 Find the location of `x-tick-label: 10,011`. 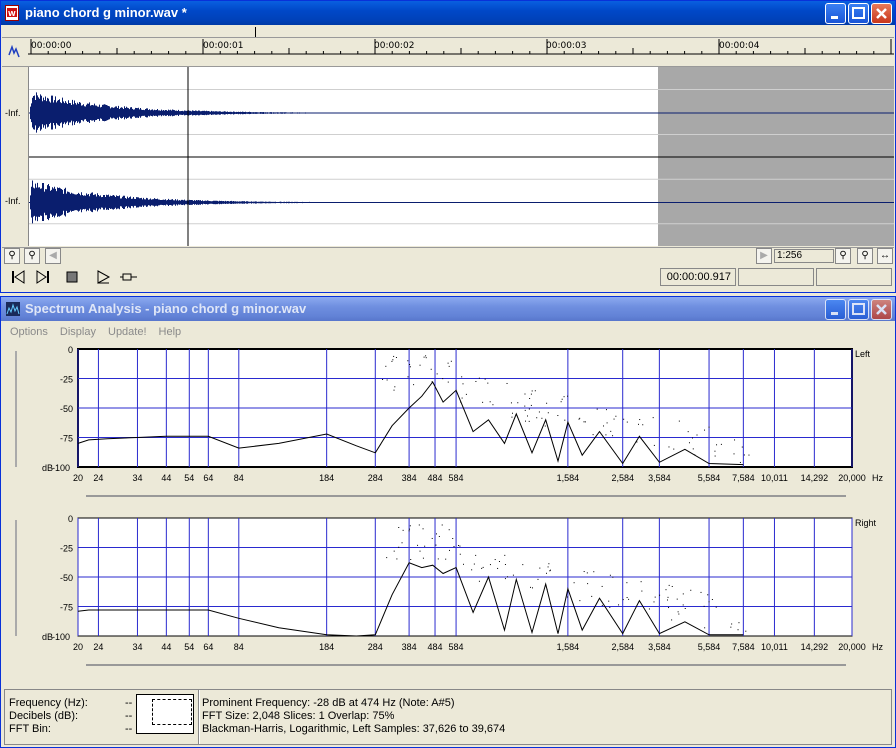

x-tick-label: 10,011 is located at coordinates (774, 478).